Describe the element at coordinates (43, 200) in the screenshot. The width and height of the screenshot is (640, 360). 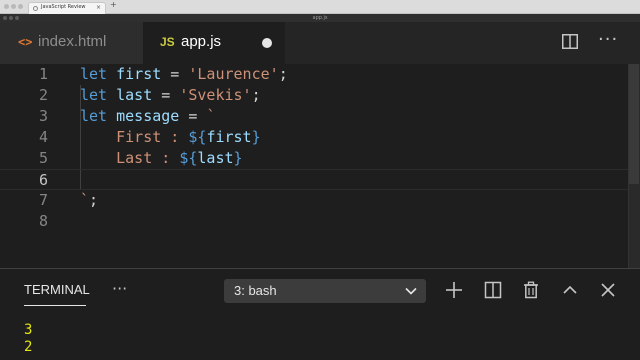
I see `line-number: 7` at that location.